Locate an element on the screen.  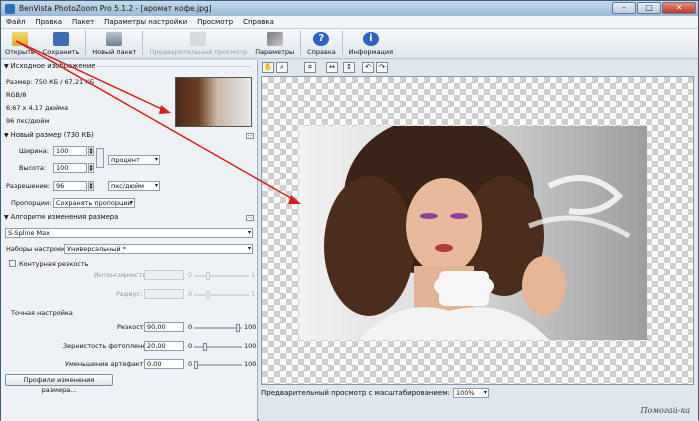
zoom-select: 100% is located at coordinates (470, 393).